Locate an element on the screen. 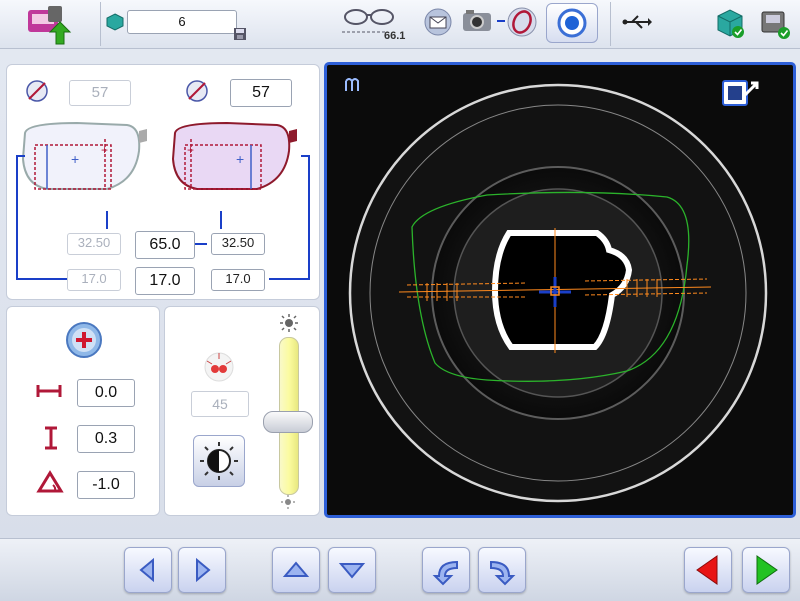  axis-angle-icon is located at coordinates (50, 482).